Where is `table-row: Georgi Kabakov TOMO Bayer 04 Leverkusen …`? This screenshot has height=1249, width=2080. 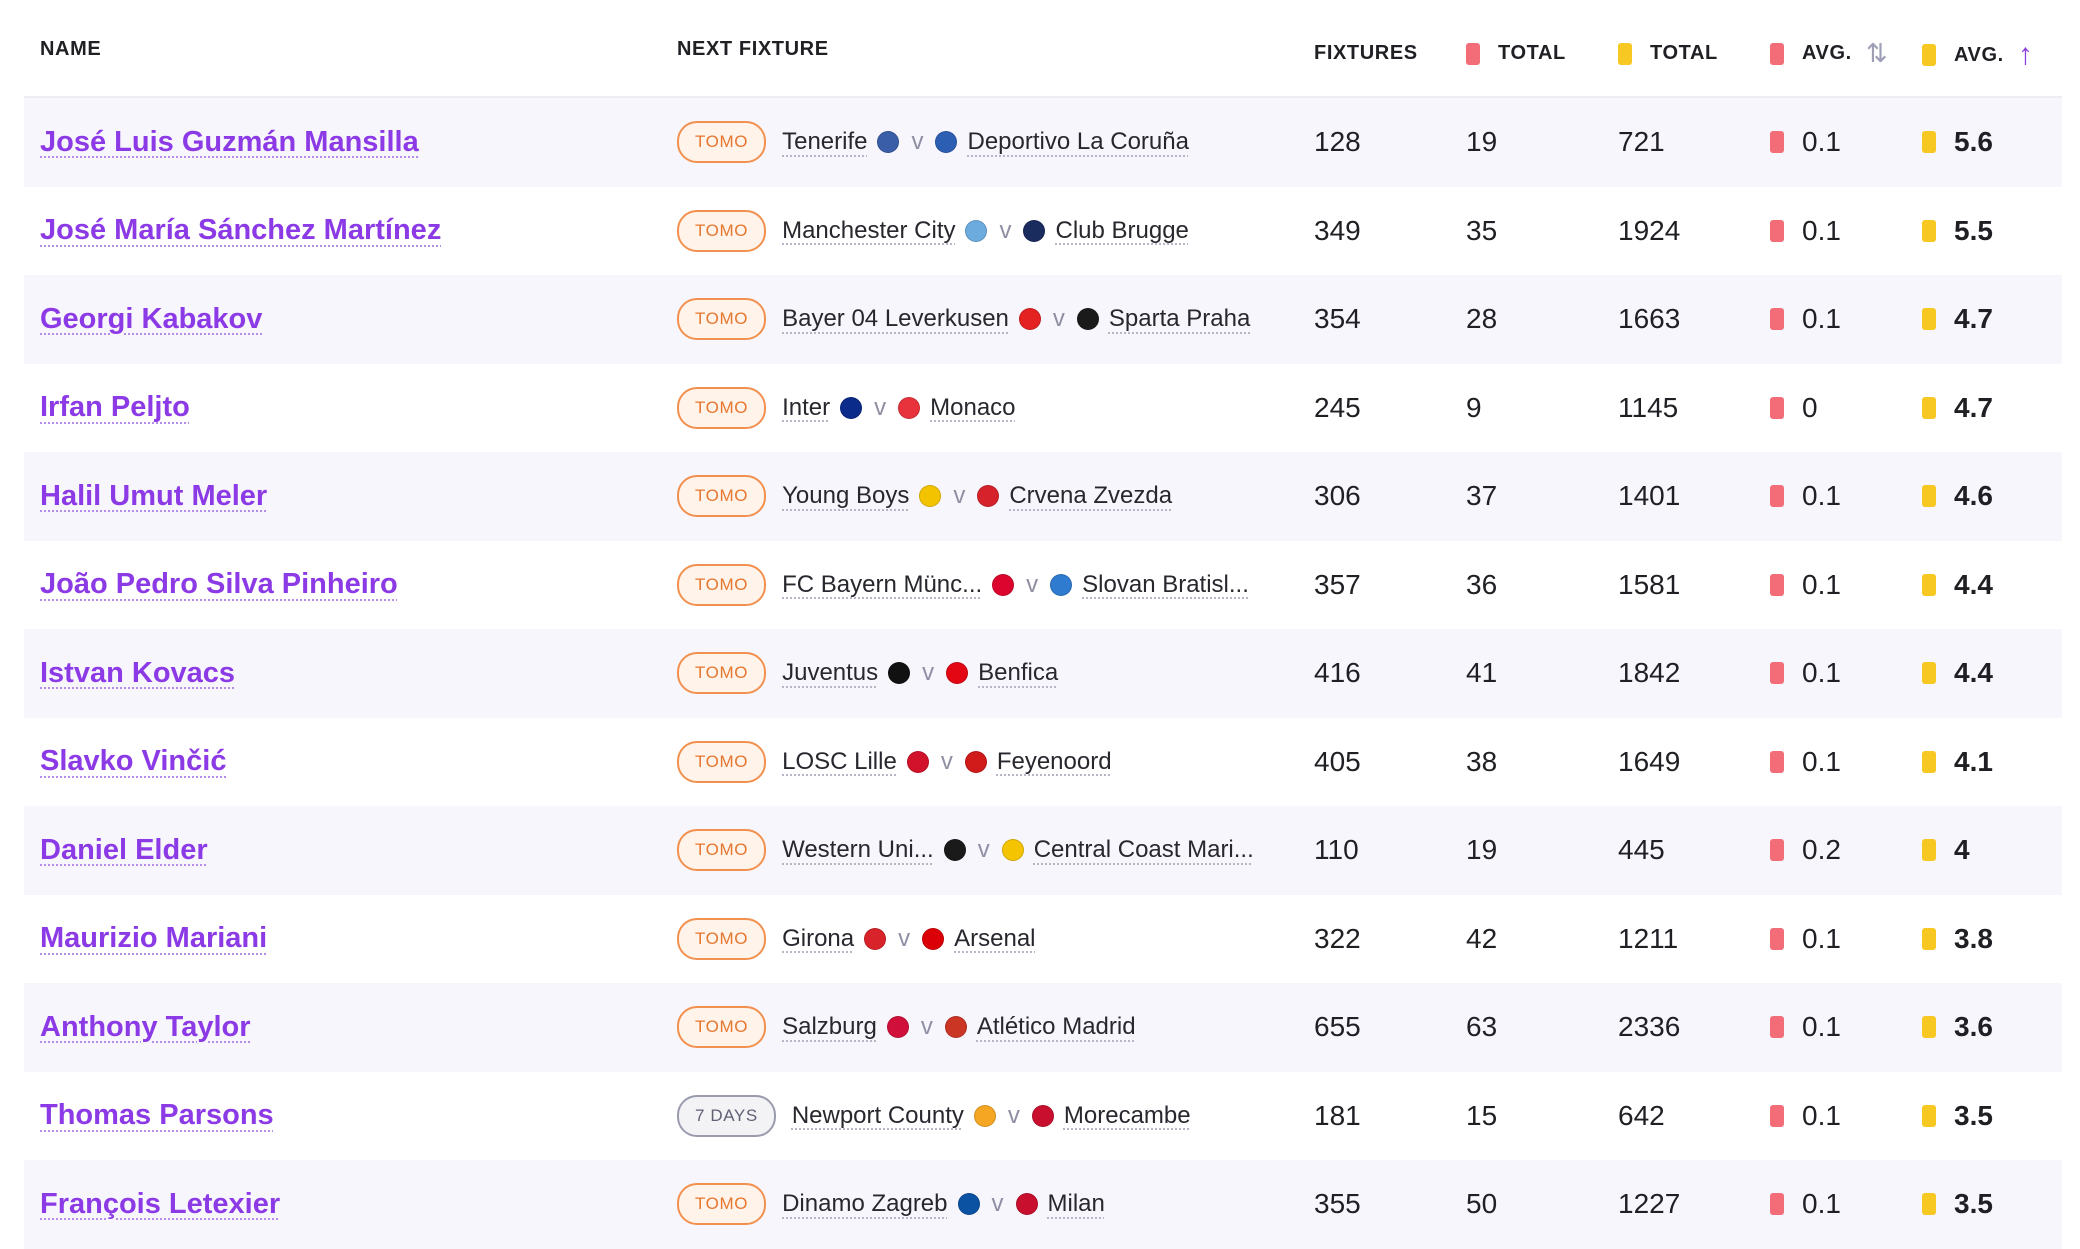
table-row: Georgi Kabakov TOMO Bayer 04 Leverkusen … is located at coordinates (1043, 319).